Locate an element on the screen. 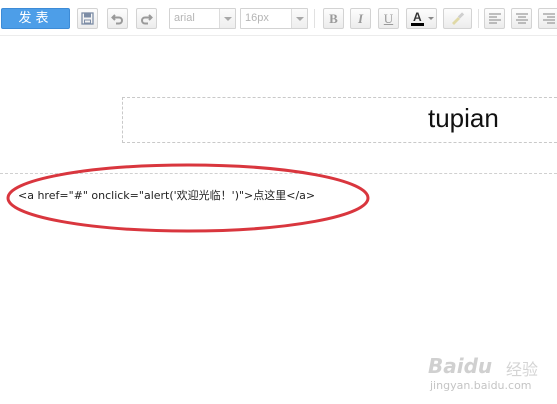 The width and height of the screenshot is (557, 404). align-center-icon is located at coordinates (521, 18).